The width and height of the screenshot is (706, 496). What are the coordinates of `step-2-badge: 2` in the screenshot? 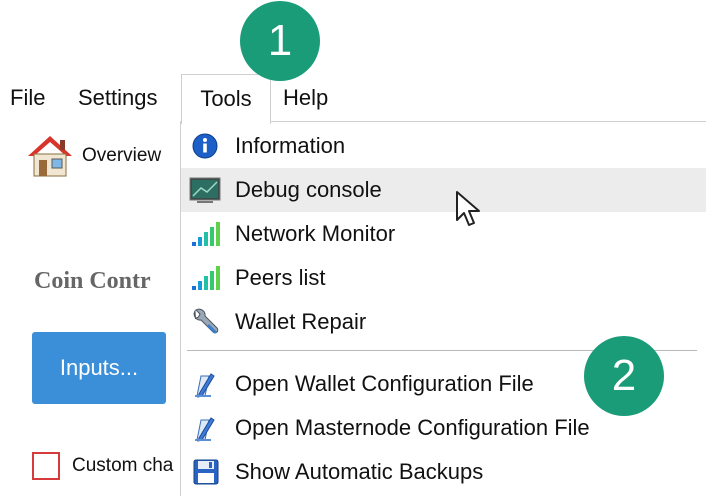 It's located at (624, 376).